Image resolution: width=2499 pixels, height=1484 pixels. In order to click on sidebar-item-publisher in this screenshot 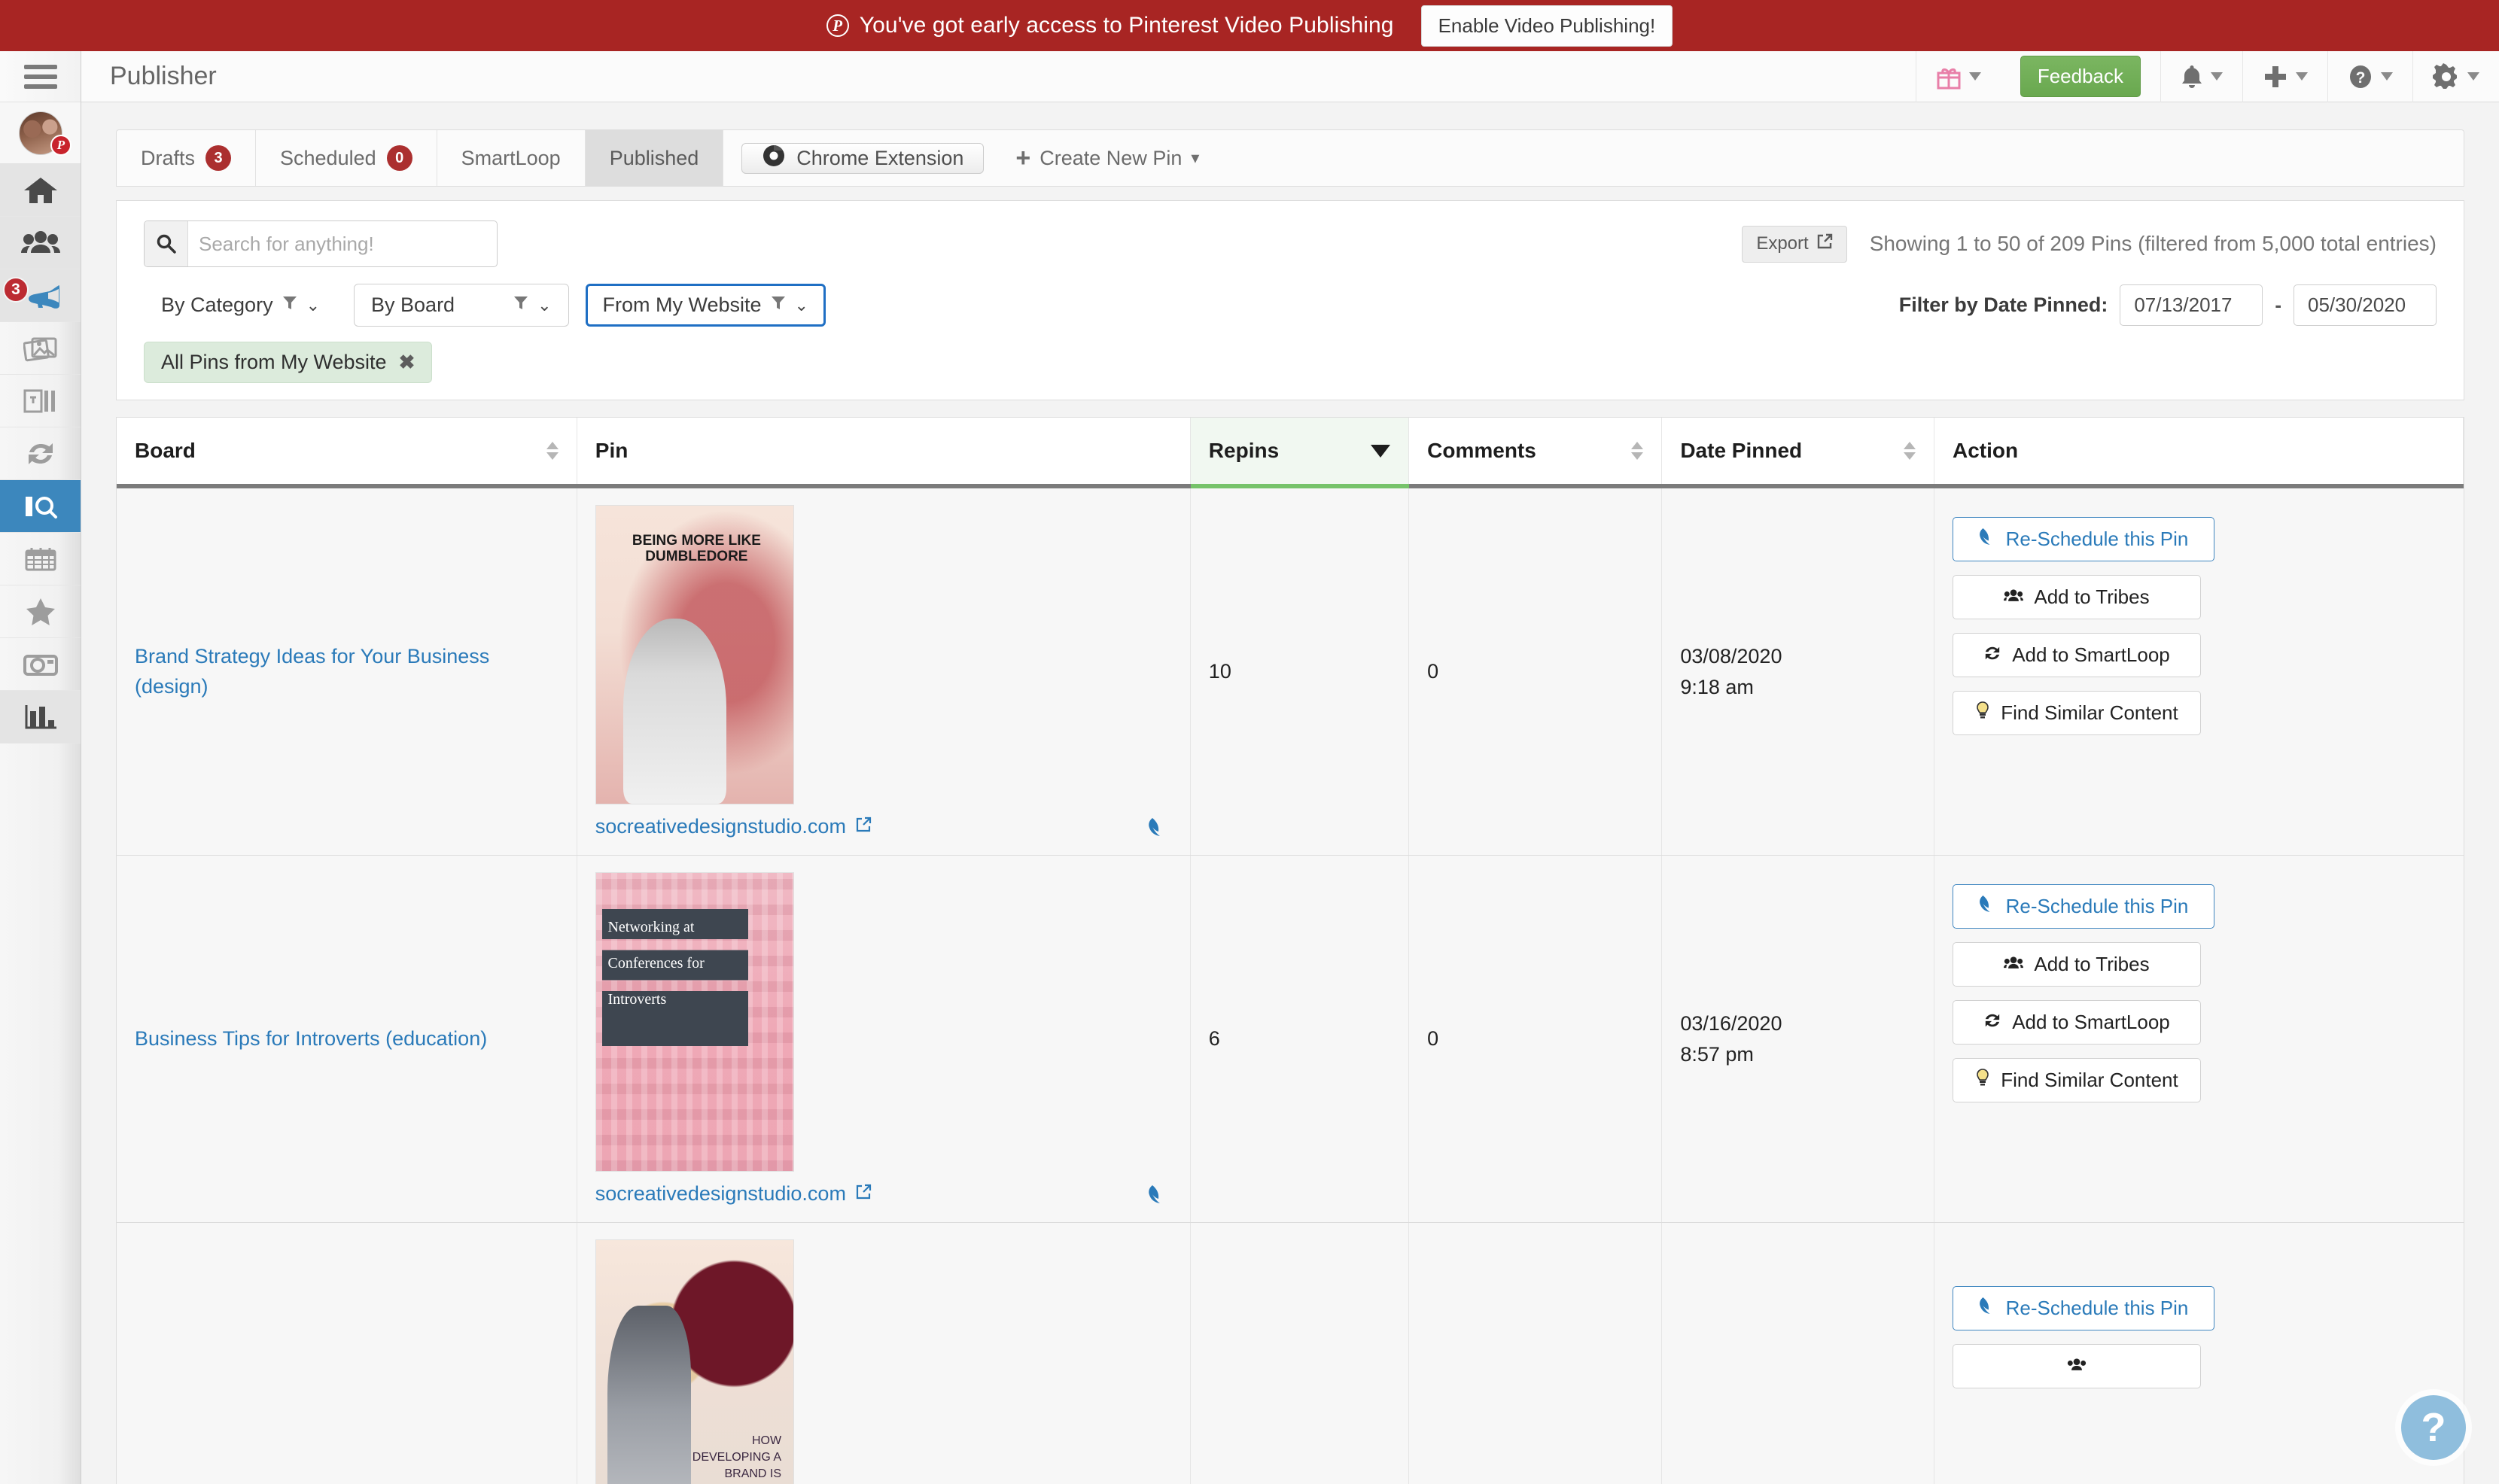, I will do `click(40, 506)`.